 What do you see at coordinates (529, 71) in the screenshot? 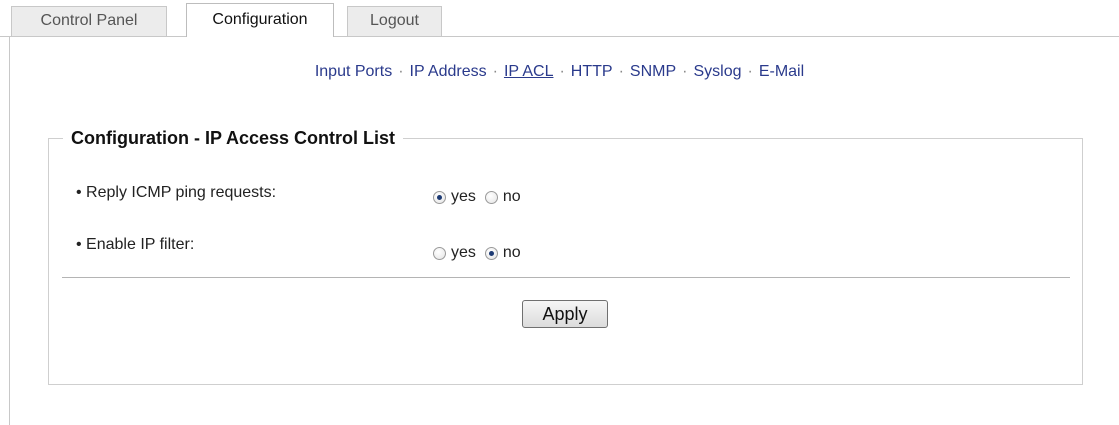
I see `subnav-ip-acl: IP ACL` at bounding box center [529, 71].